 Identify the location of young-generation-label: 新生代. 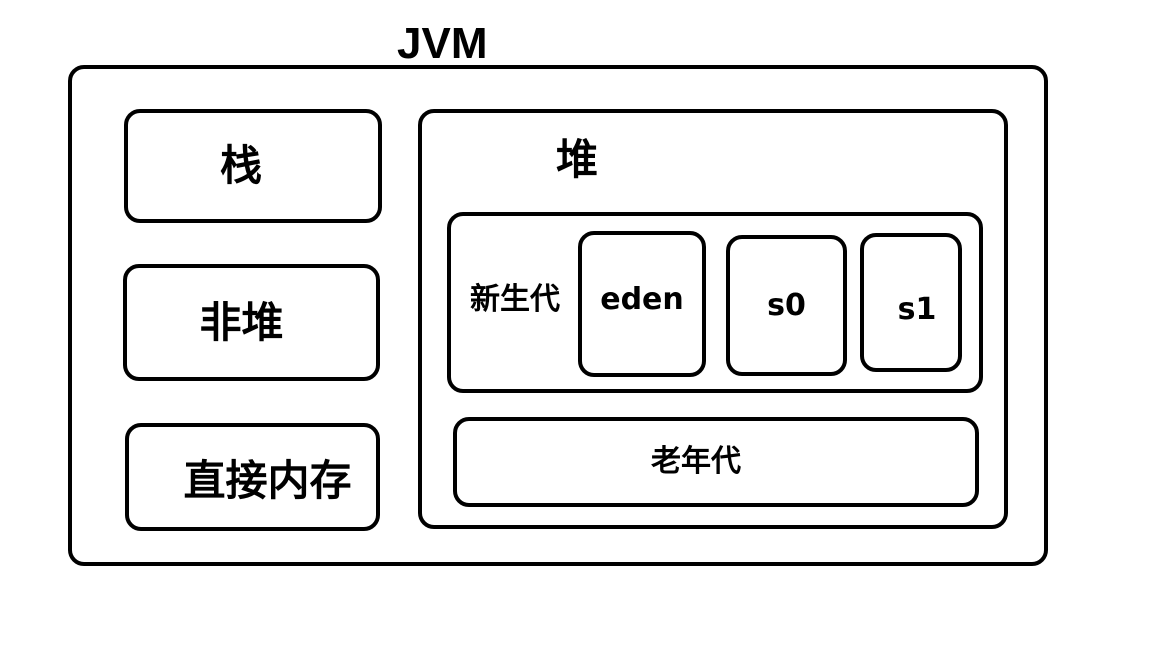
(515, 299).